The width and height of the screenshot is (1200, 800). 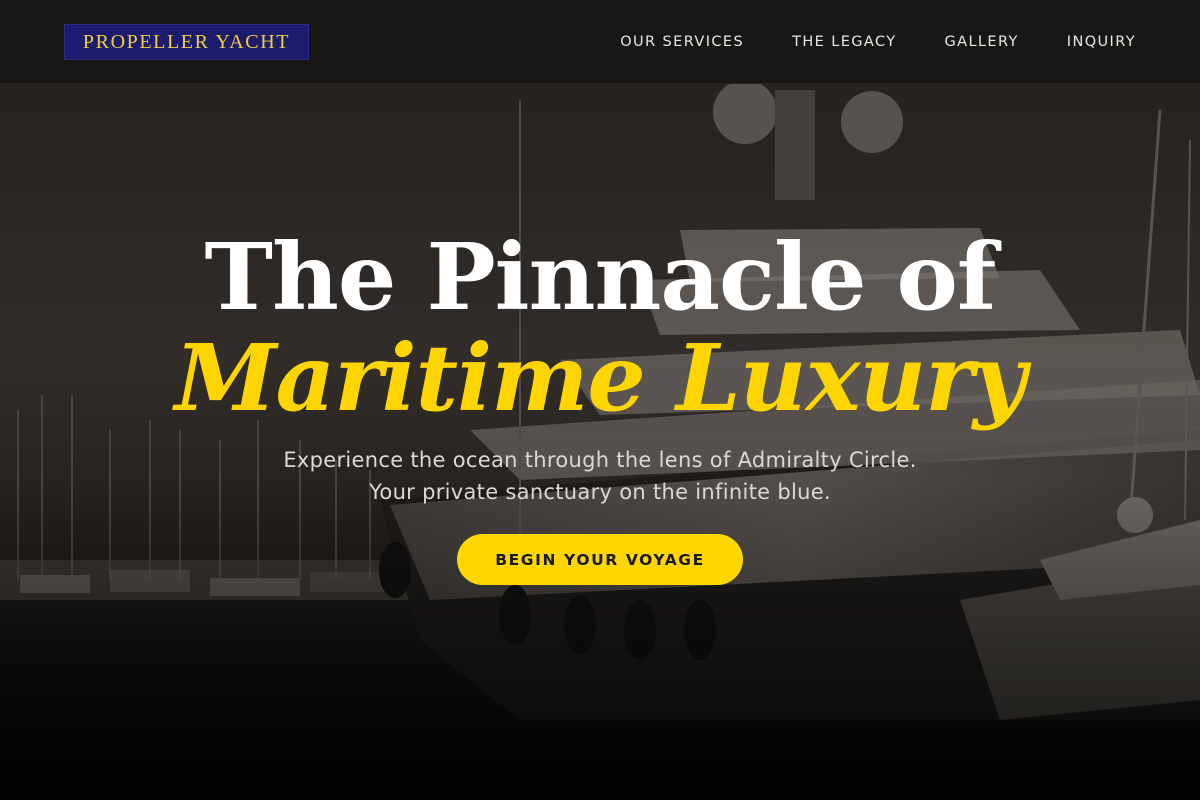 I want to click on begin-voyage-button: BEGIN YOUR VOYAGE, so click(x=600, y=559).